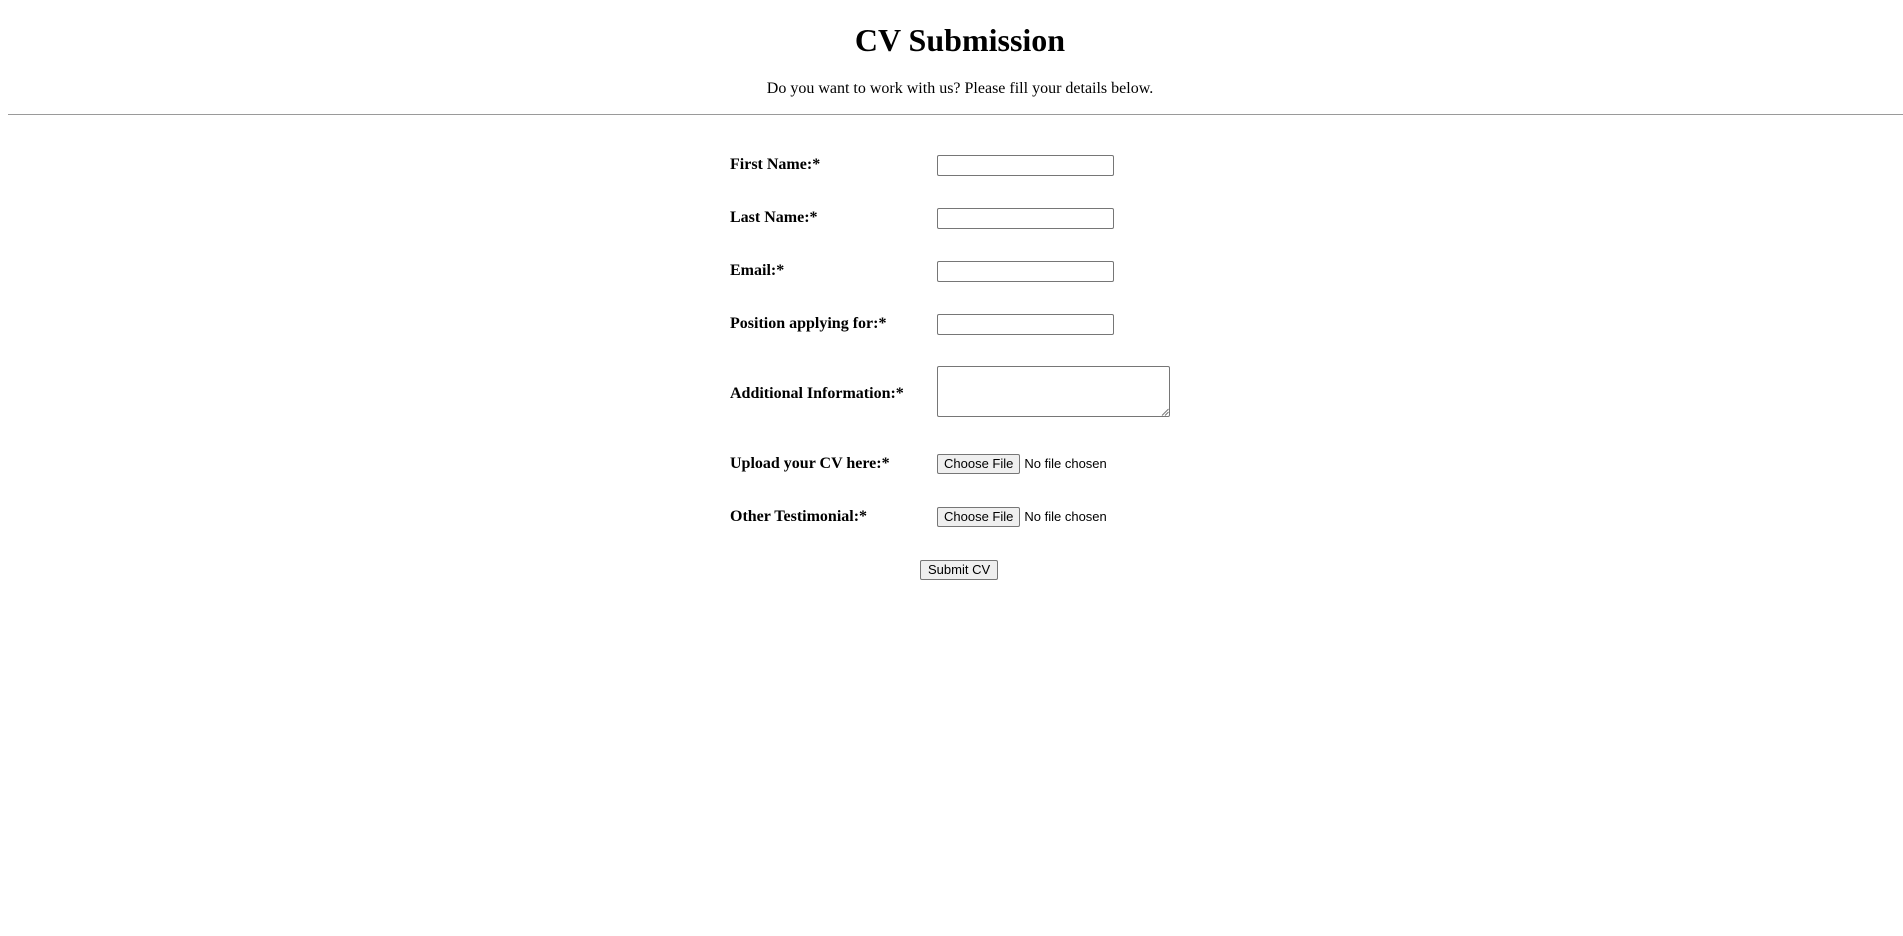 The height and width of the screenshot is (936, 1903). What do you see at coordinates (1022, 464) in the screenshot?
I see `upload-cv-file-input: Choose File No file chosen` at bounding box center [1022, 464].